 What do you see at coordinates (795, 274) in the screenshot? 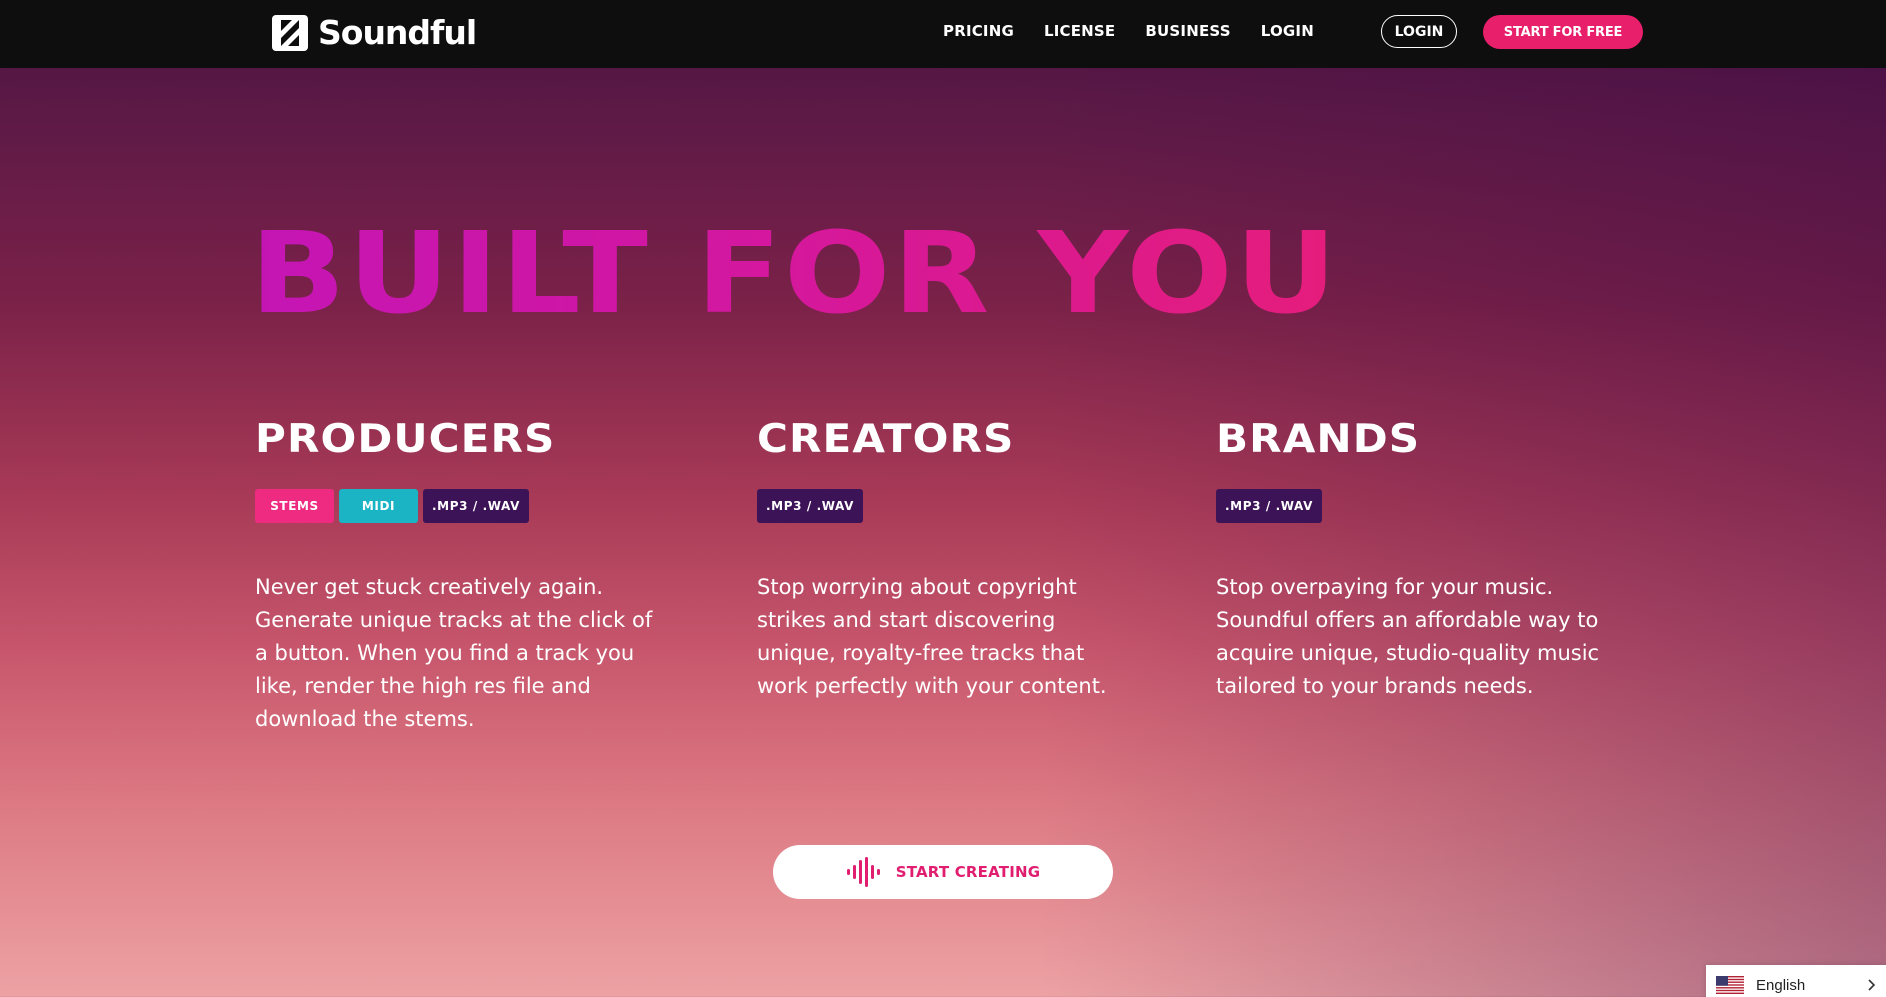
I see `hero-title: BUILT FOR YOU` at bounding box center [795, 274].